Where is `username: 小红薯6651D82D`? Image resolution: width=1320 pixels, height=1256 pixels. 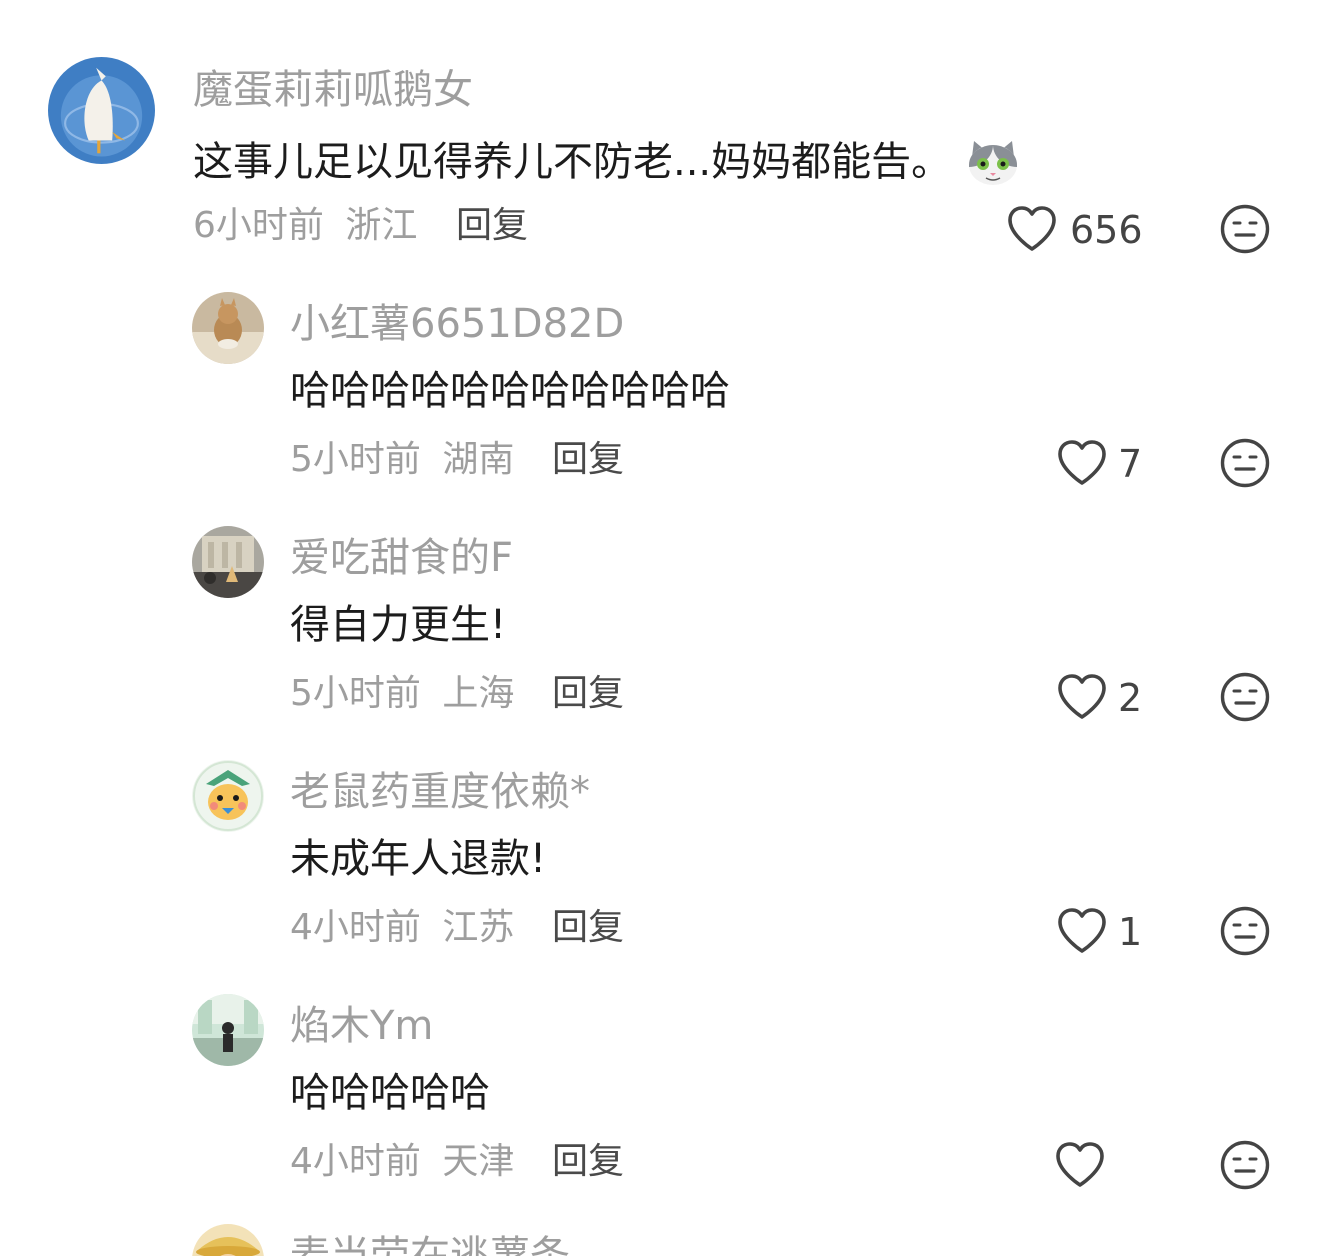 username: 小红薯6651D82D is located at coordinates (457, 324).